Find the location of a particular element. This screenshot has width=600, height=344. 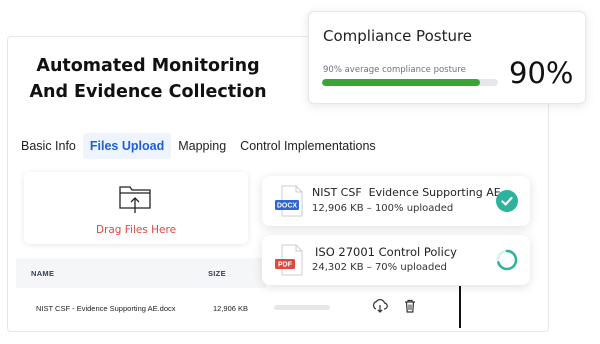

tab-control-implementations: Control Implementations is located at coordinates (307, 146).